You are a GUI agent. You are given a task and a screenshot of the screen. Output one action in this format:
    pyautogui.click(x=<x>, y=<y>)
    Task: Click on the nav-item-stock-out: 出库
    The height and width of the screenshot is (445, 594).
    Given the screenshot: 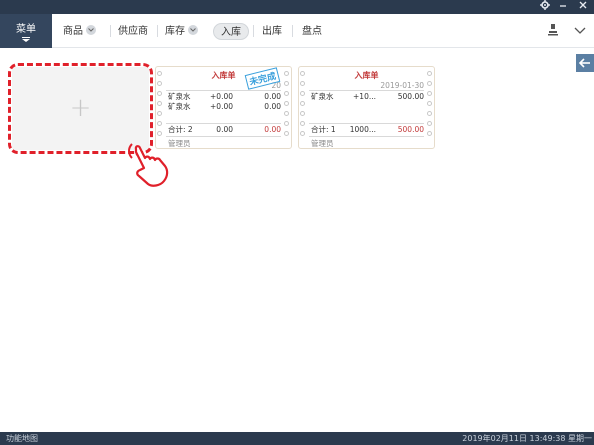 What is the action you would take?
    pyautogui.click(x=272, y=31)
    